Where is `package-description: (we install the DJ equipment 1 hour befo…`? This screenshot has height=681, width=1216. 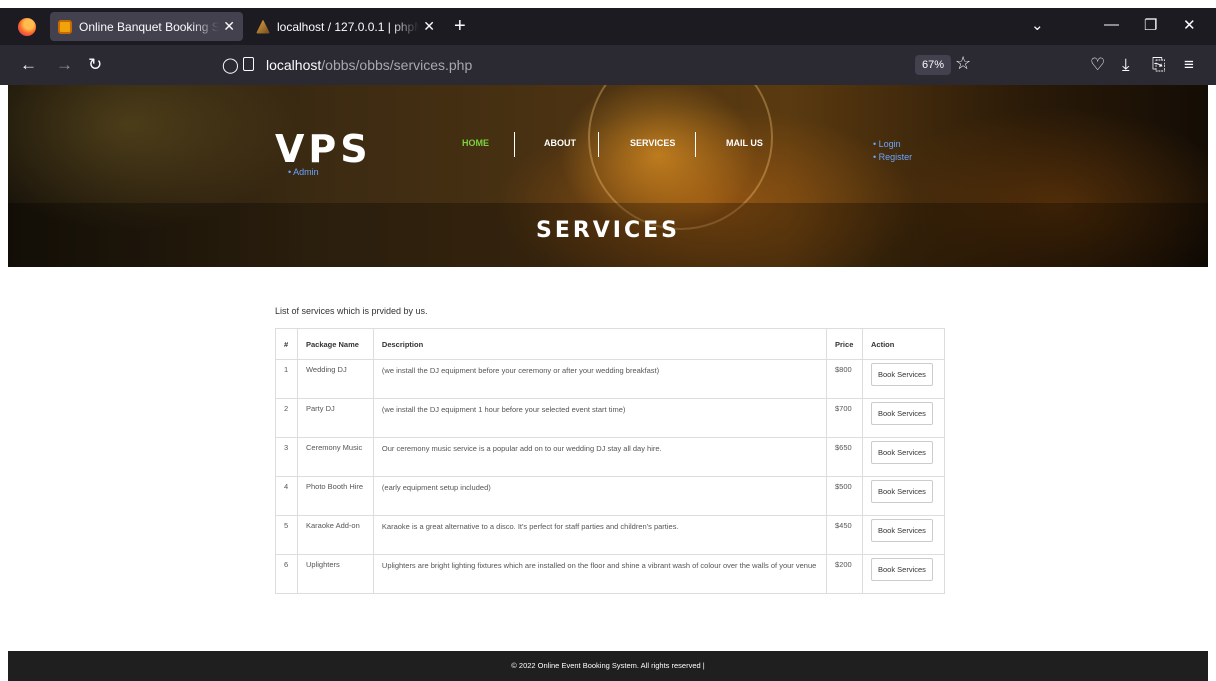 package-description: (we install the DJ equipment 1 hour befo… is located at coordinates (600, 418).